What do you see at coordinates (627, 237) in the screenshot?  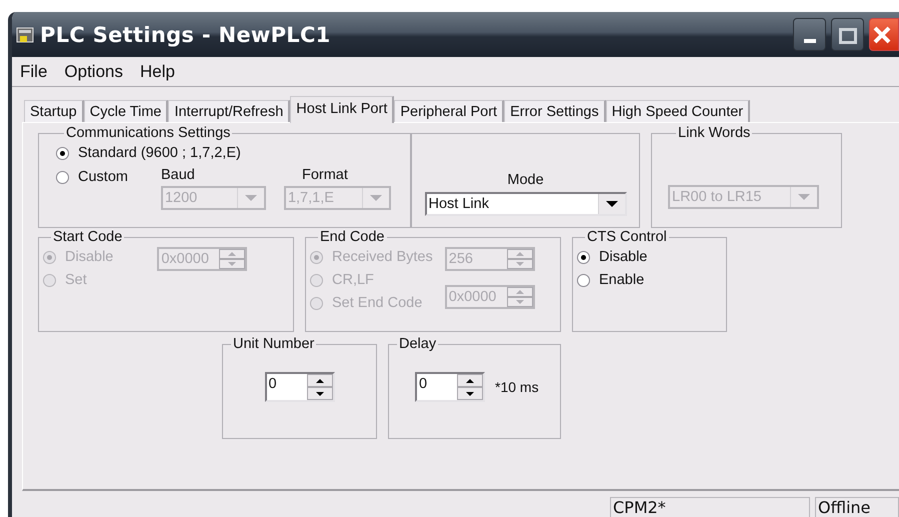 I see `group-title: CTS Control` at bounding box center [627, 237].